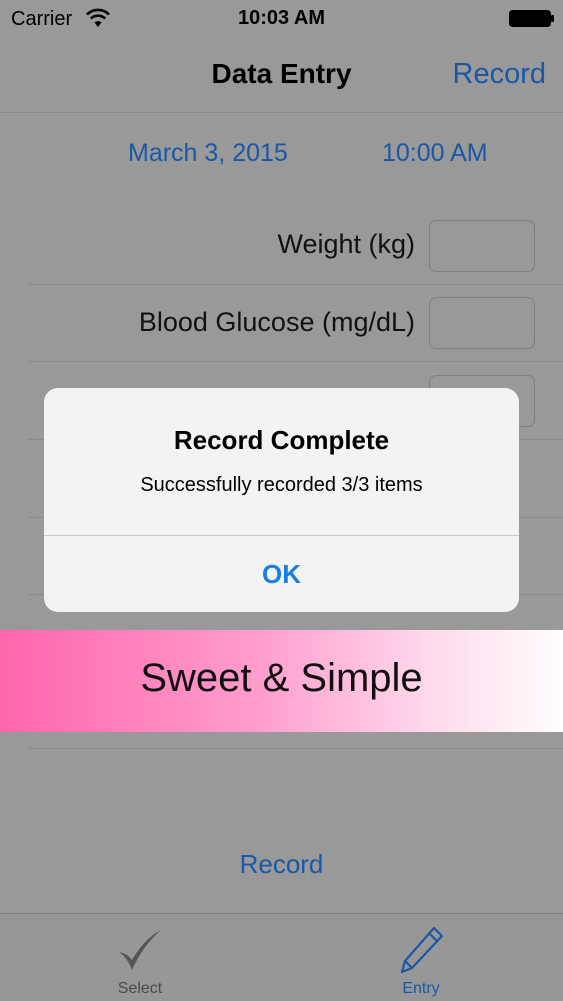 Image resolution: width=563 pixels, height=1001 pixels. I want to click on time-picker-button: 10:00 AM, so click(435, 153).